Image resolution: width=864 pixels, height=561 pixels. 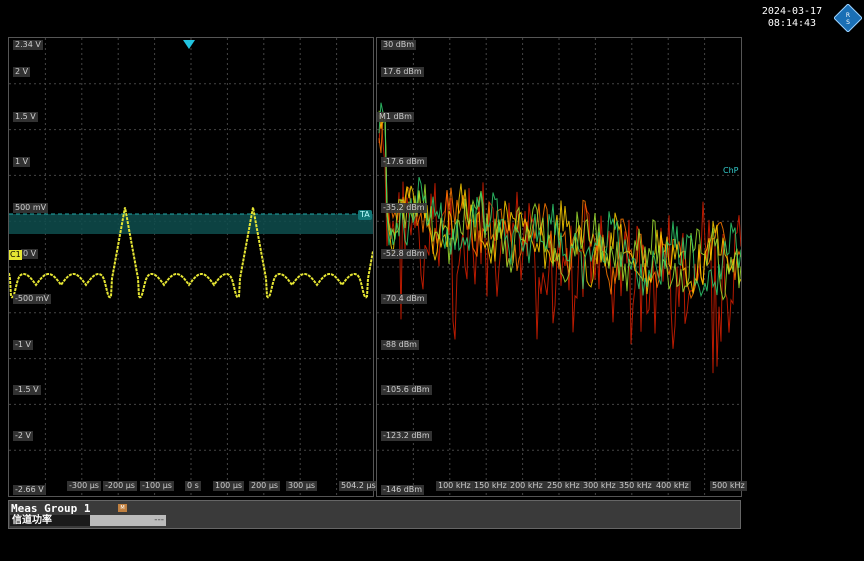 I want to click on x-label-minus-200us: -200 µs, so click(x=120, y=486).